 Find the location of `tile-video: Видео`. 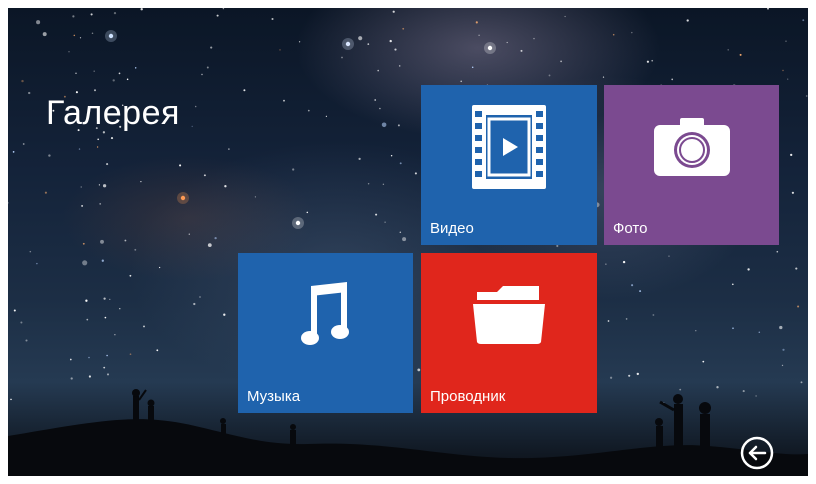

tile-video: Видео is located at coordinates (509, 165).